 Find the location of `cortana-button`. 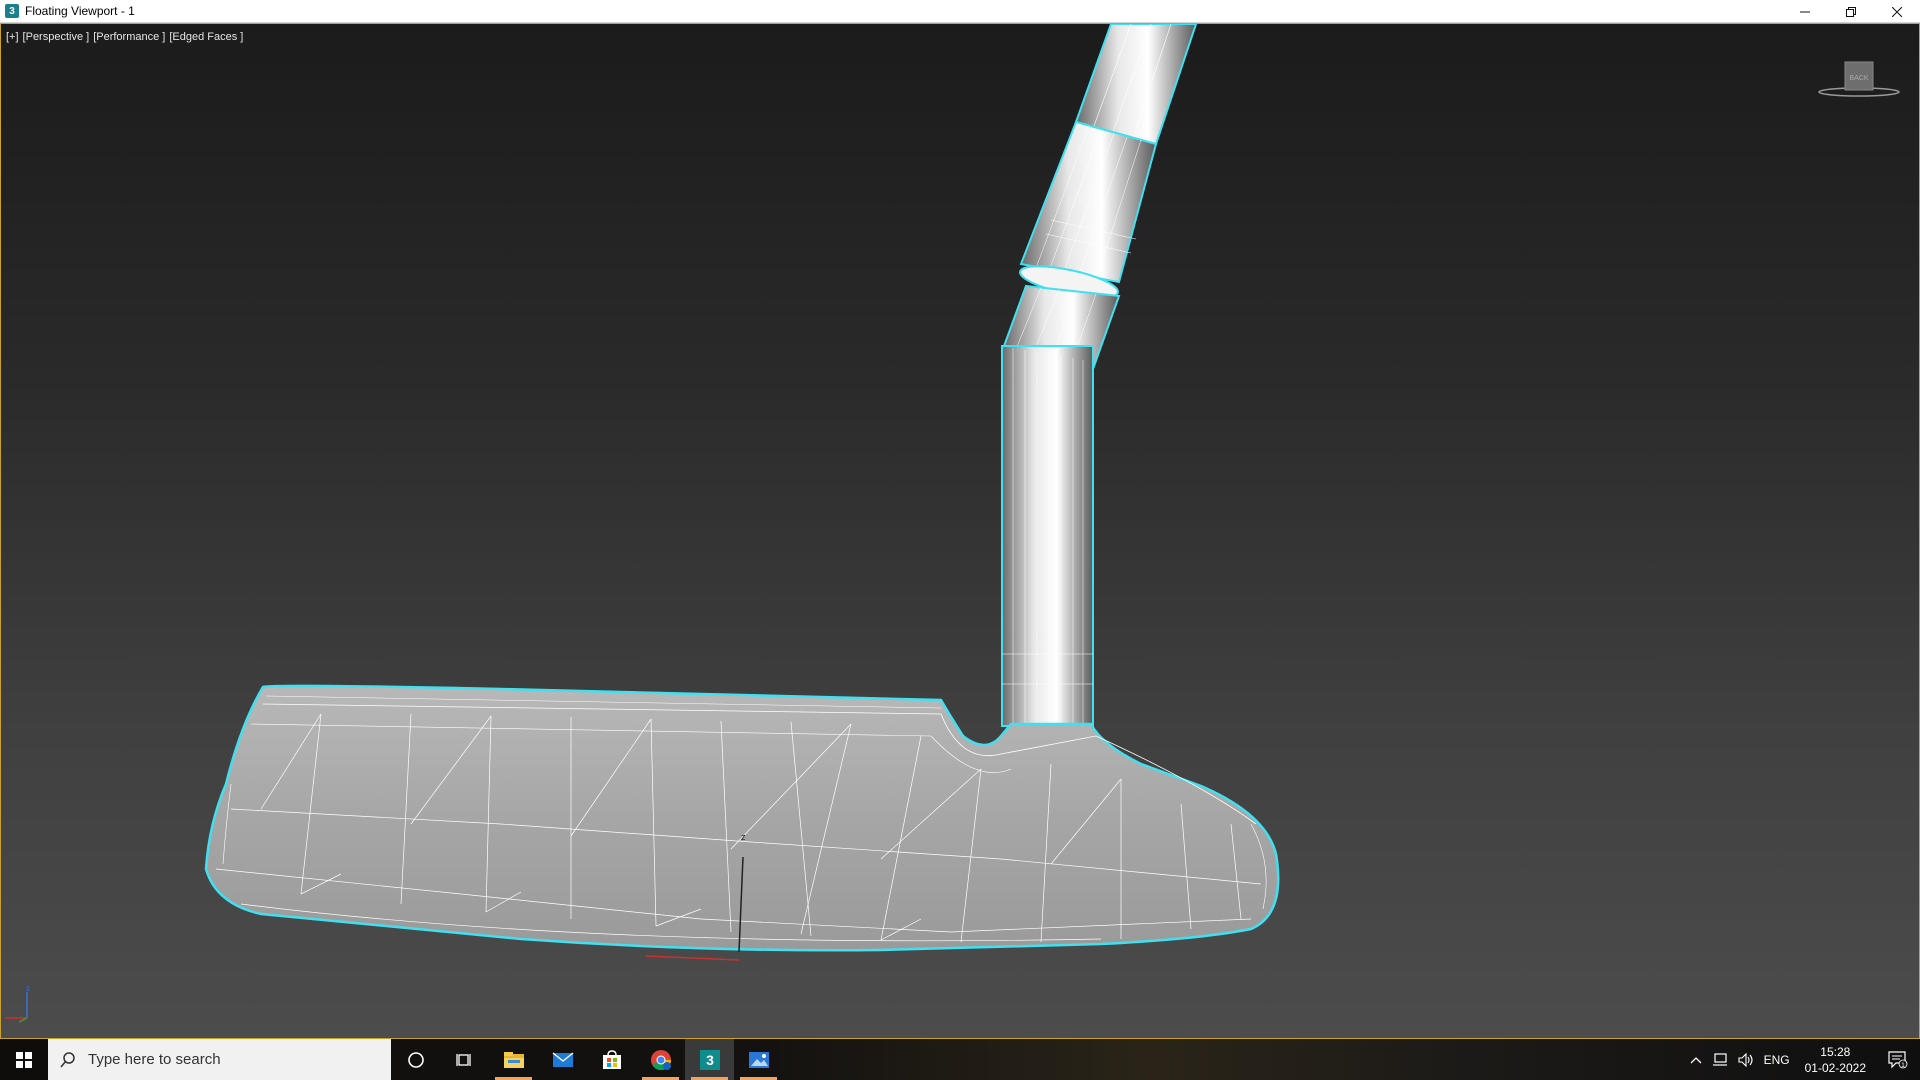

cortana-button is located at coordinates (415, 1059).